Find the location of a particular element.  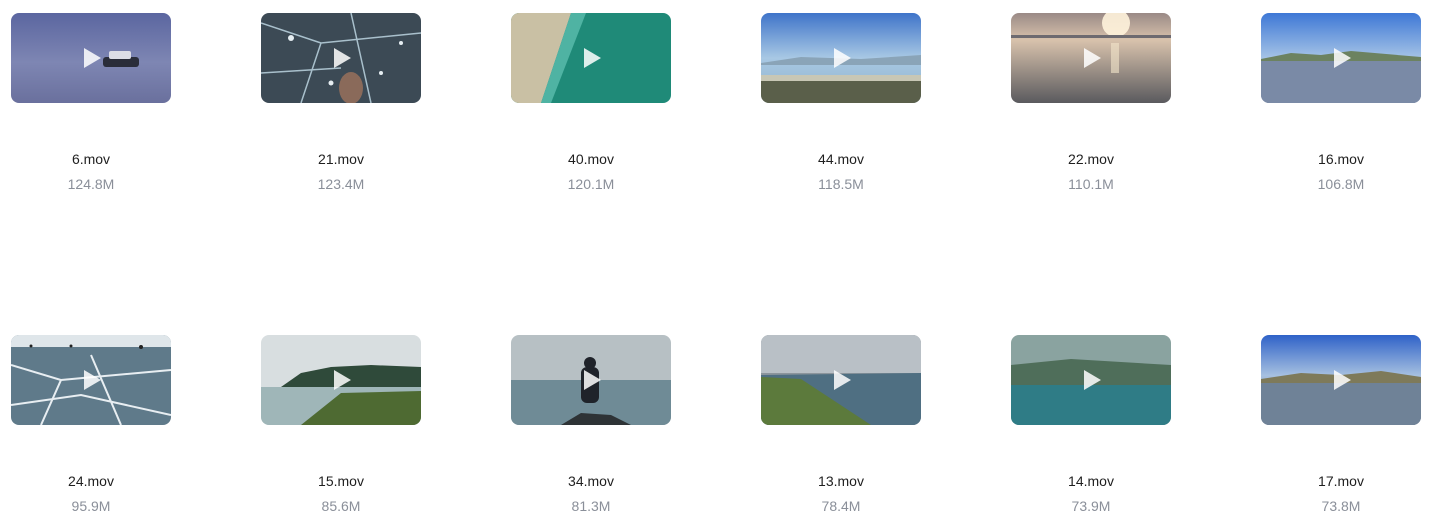

video-filesize: 124.8M is located at coordinates (91, 184).